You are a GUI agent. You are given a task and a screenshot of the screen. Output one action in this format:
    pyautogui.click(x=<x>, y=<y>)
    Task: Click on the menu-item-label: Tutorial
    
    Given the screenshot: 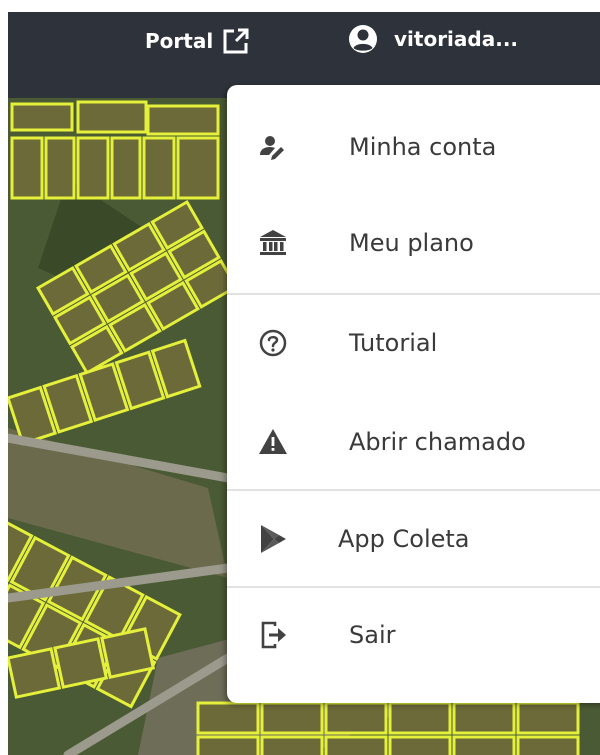 What is the action you would take?
    pyautogui.click(x=393, y=343)
    